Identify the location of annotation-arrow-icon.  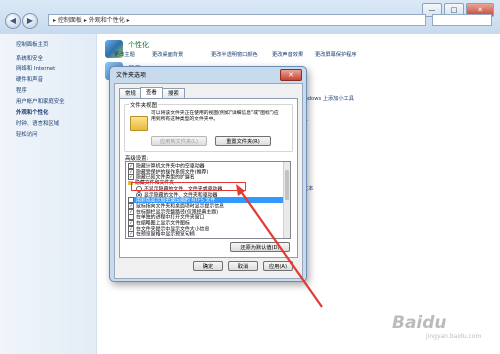
(279, 246).